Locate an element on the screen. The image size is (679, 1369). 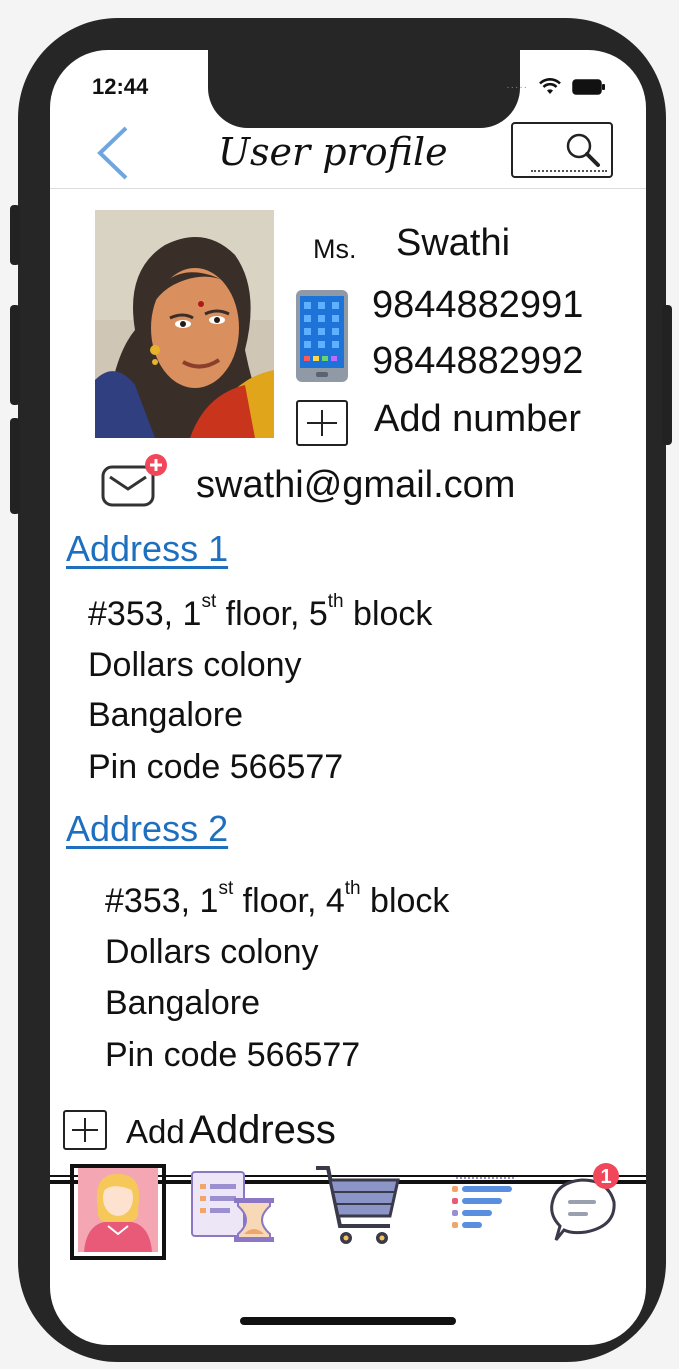
order-history-icon is located at coordinates (232, 1210).